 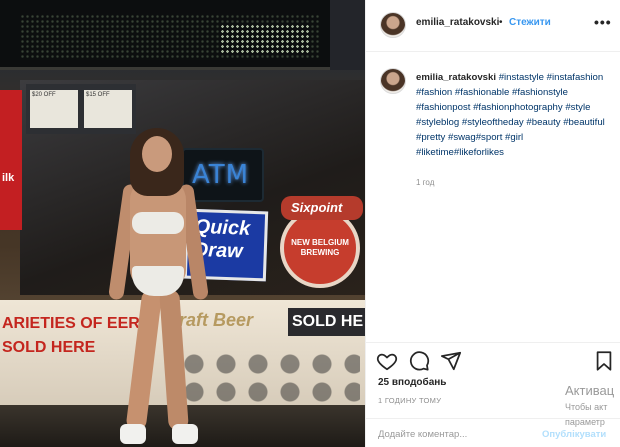 I want to click on caption-age: 1 год, so click(x=425, y=182).